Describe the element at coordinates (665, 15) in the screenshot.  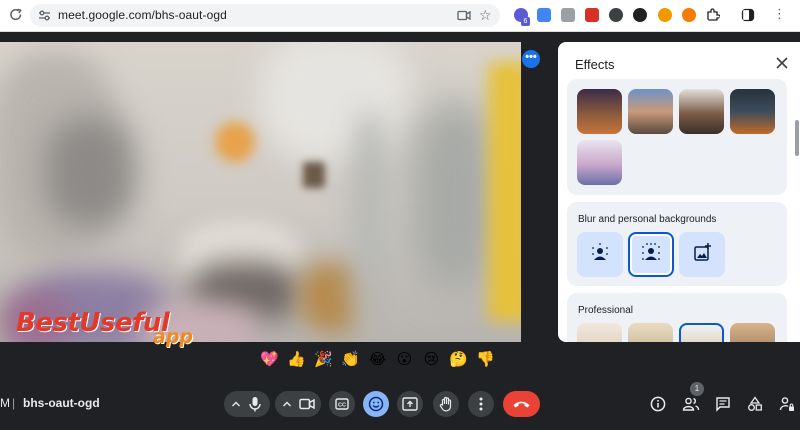
I see `extension-orange-icon` at that location.